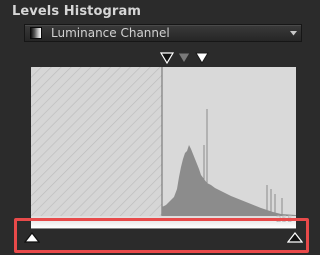 The image size is (320, 255). I want to click on channel-dropdown-value: Luminance Channel, so click(110, 33).